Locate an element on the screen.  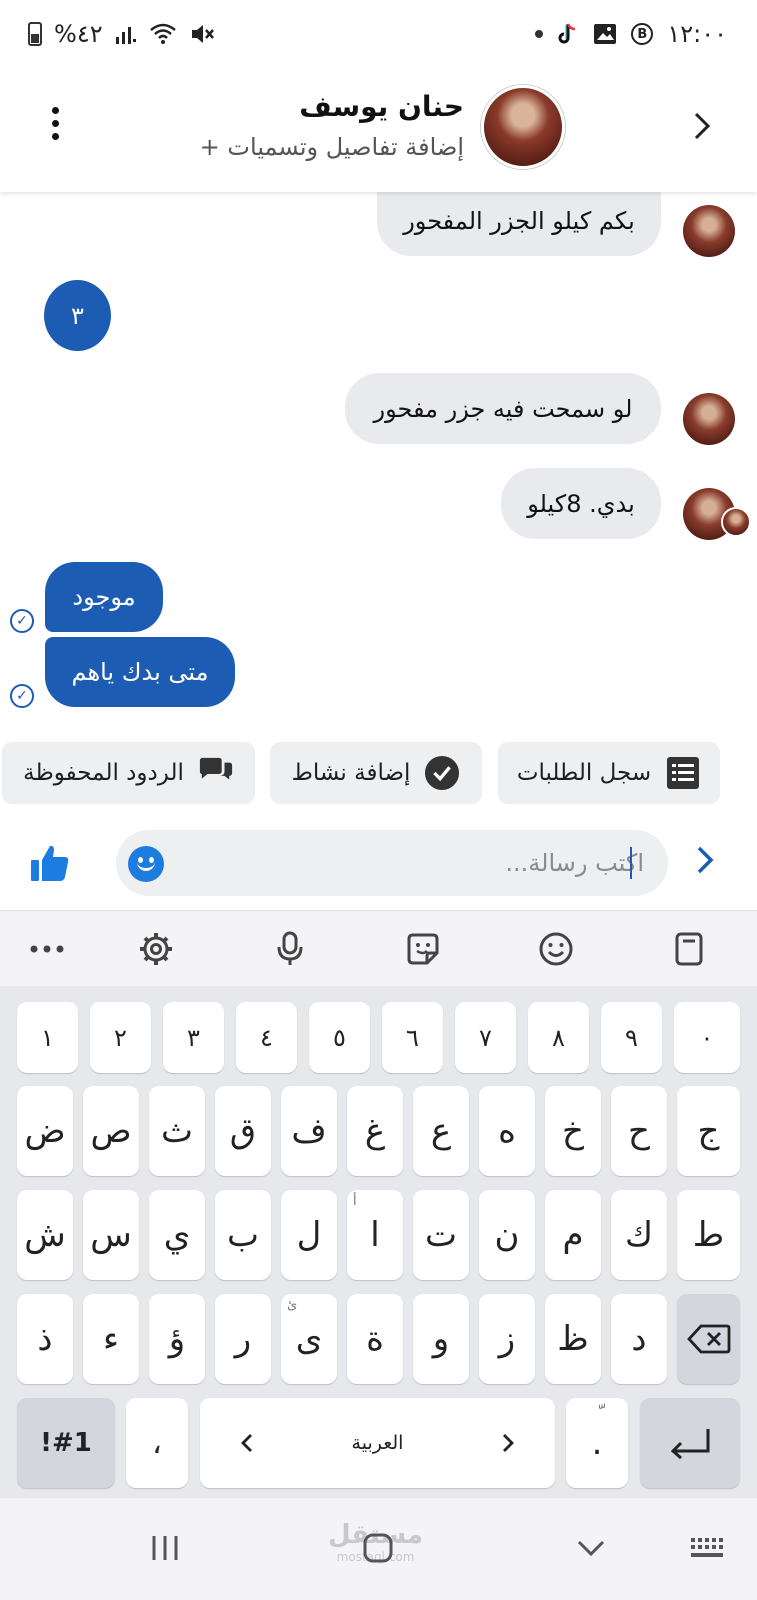
contact-avatar is located at coordinates (523, 127).